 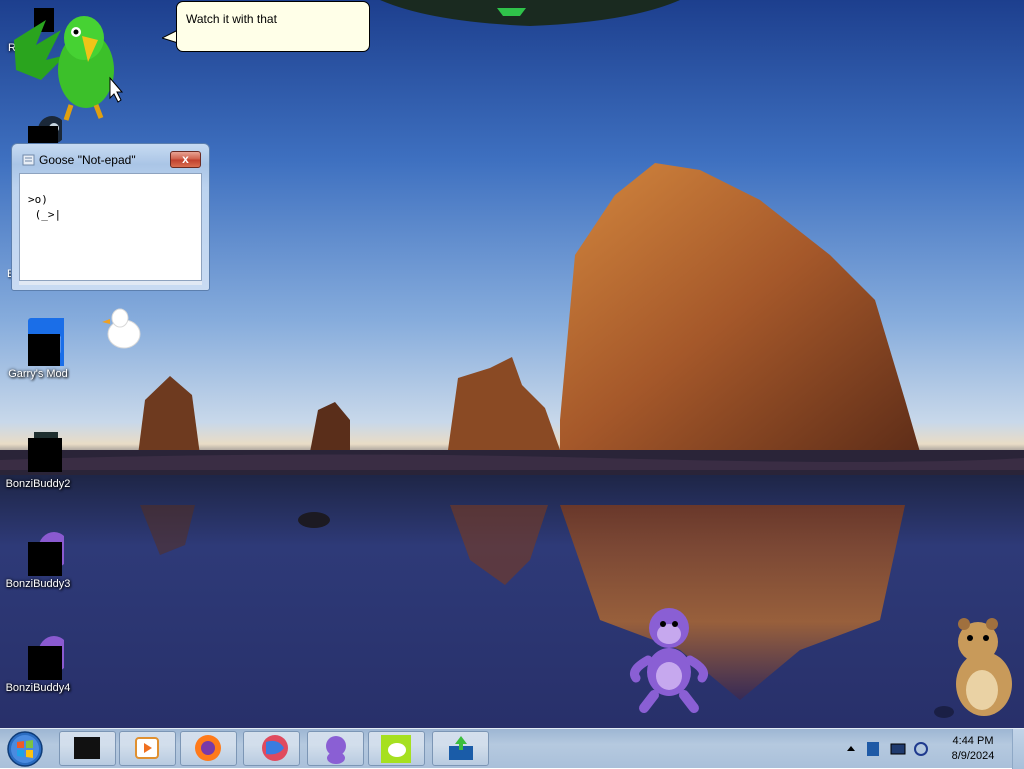 I want to click on terminal-icon, so click(x=87, y=748).